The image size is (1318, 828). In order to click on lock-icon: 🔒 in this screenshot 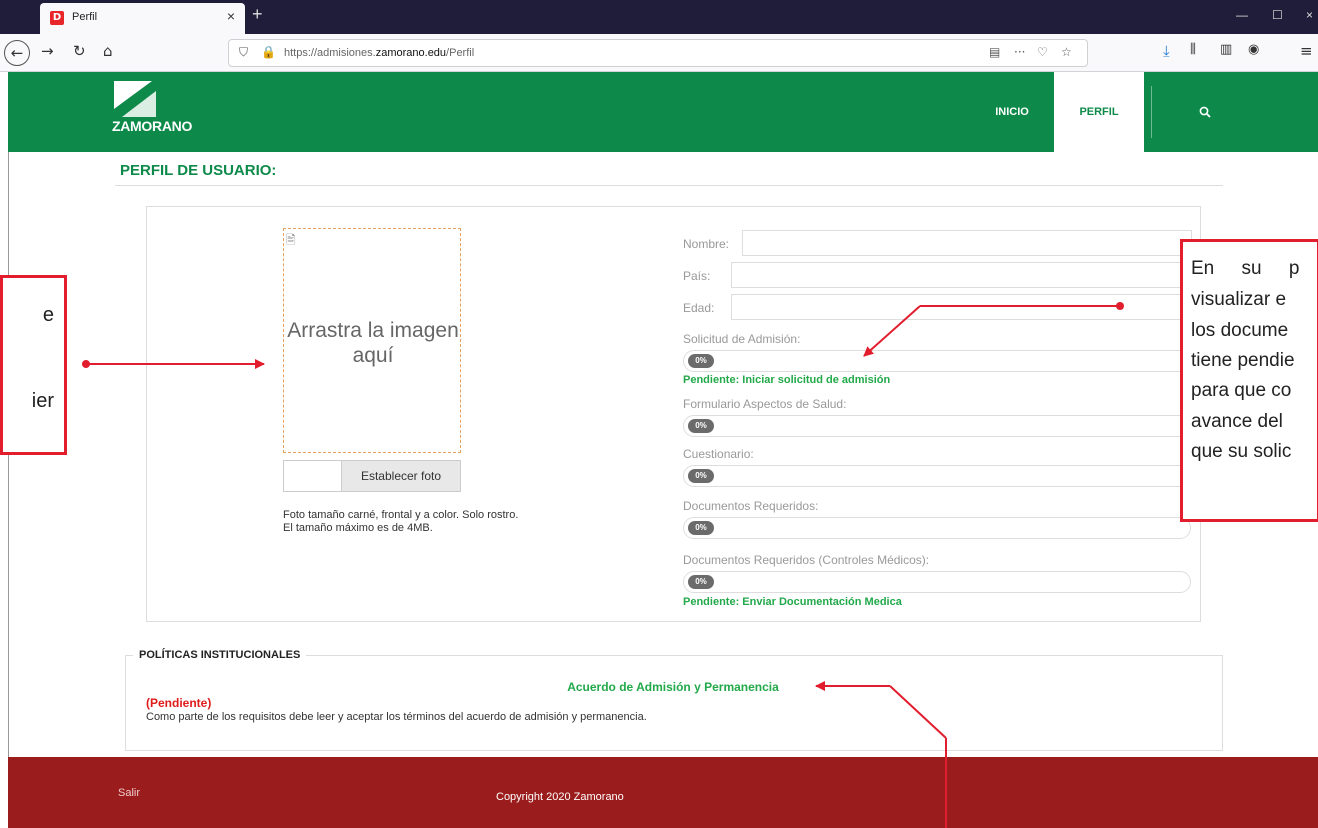, I will do `click(268, 52)`.